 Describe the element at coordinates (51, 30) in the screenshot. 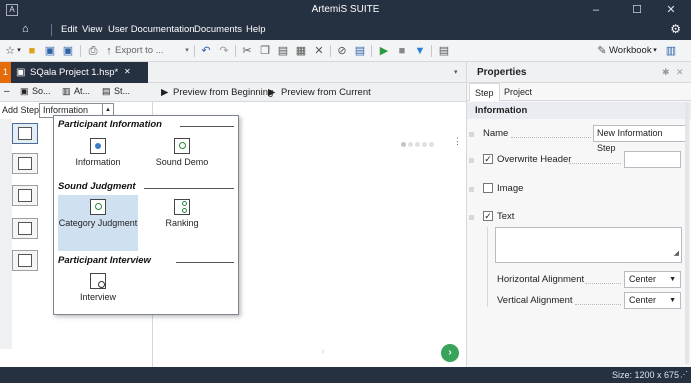

I see `menu-divider` at that location.